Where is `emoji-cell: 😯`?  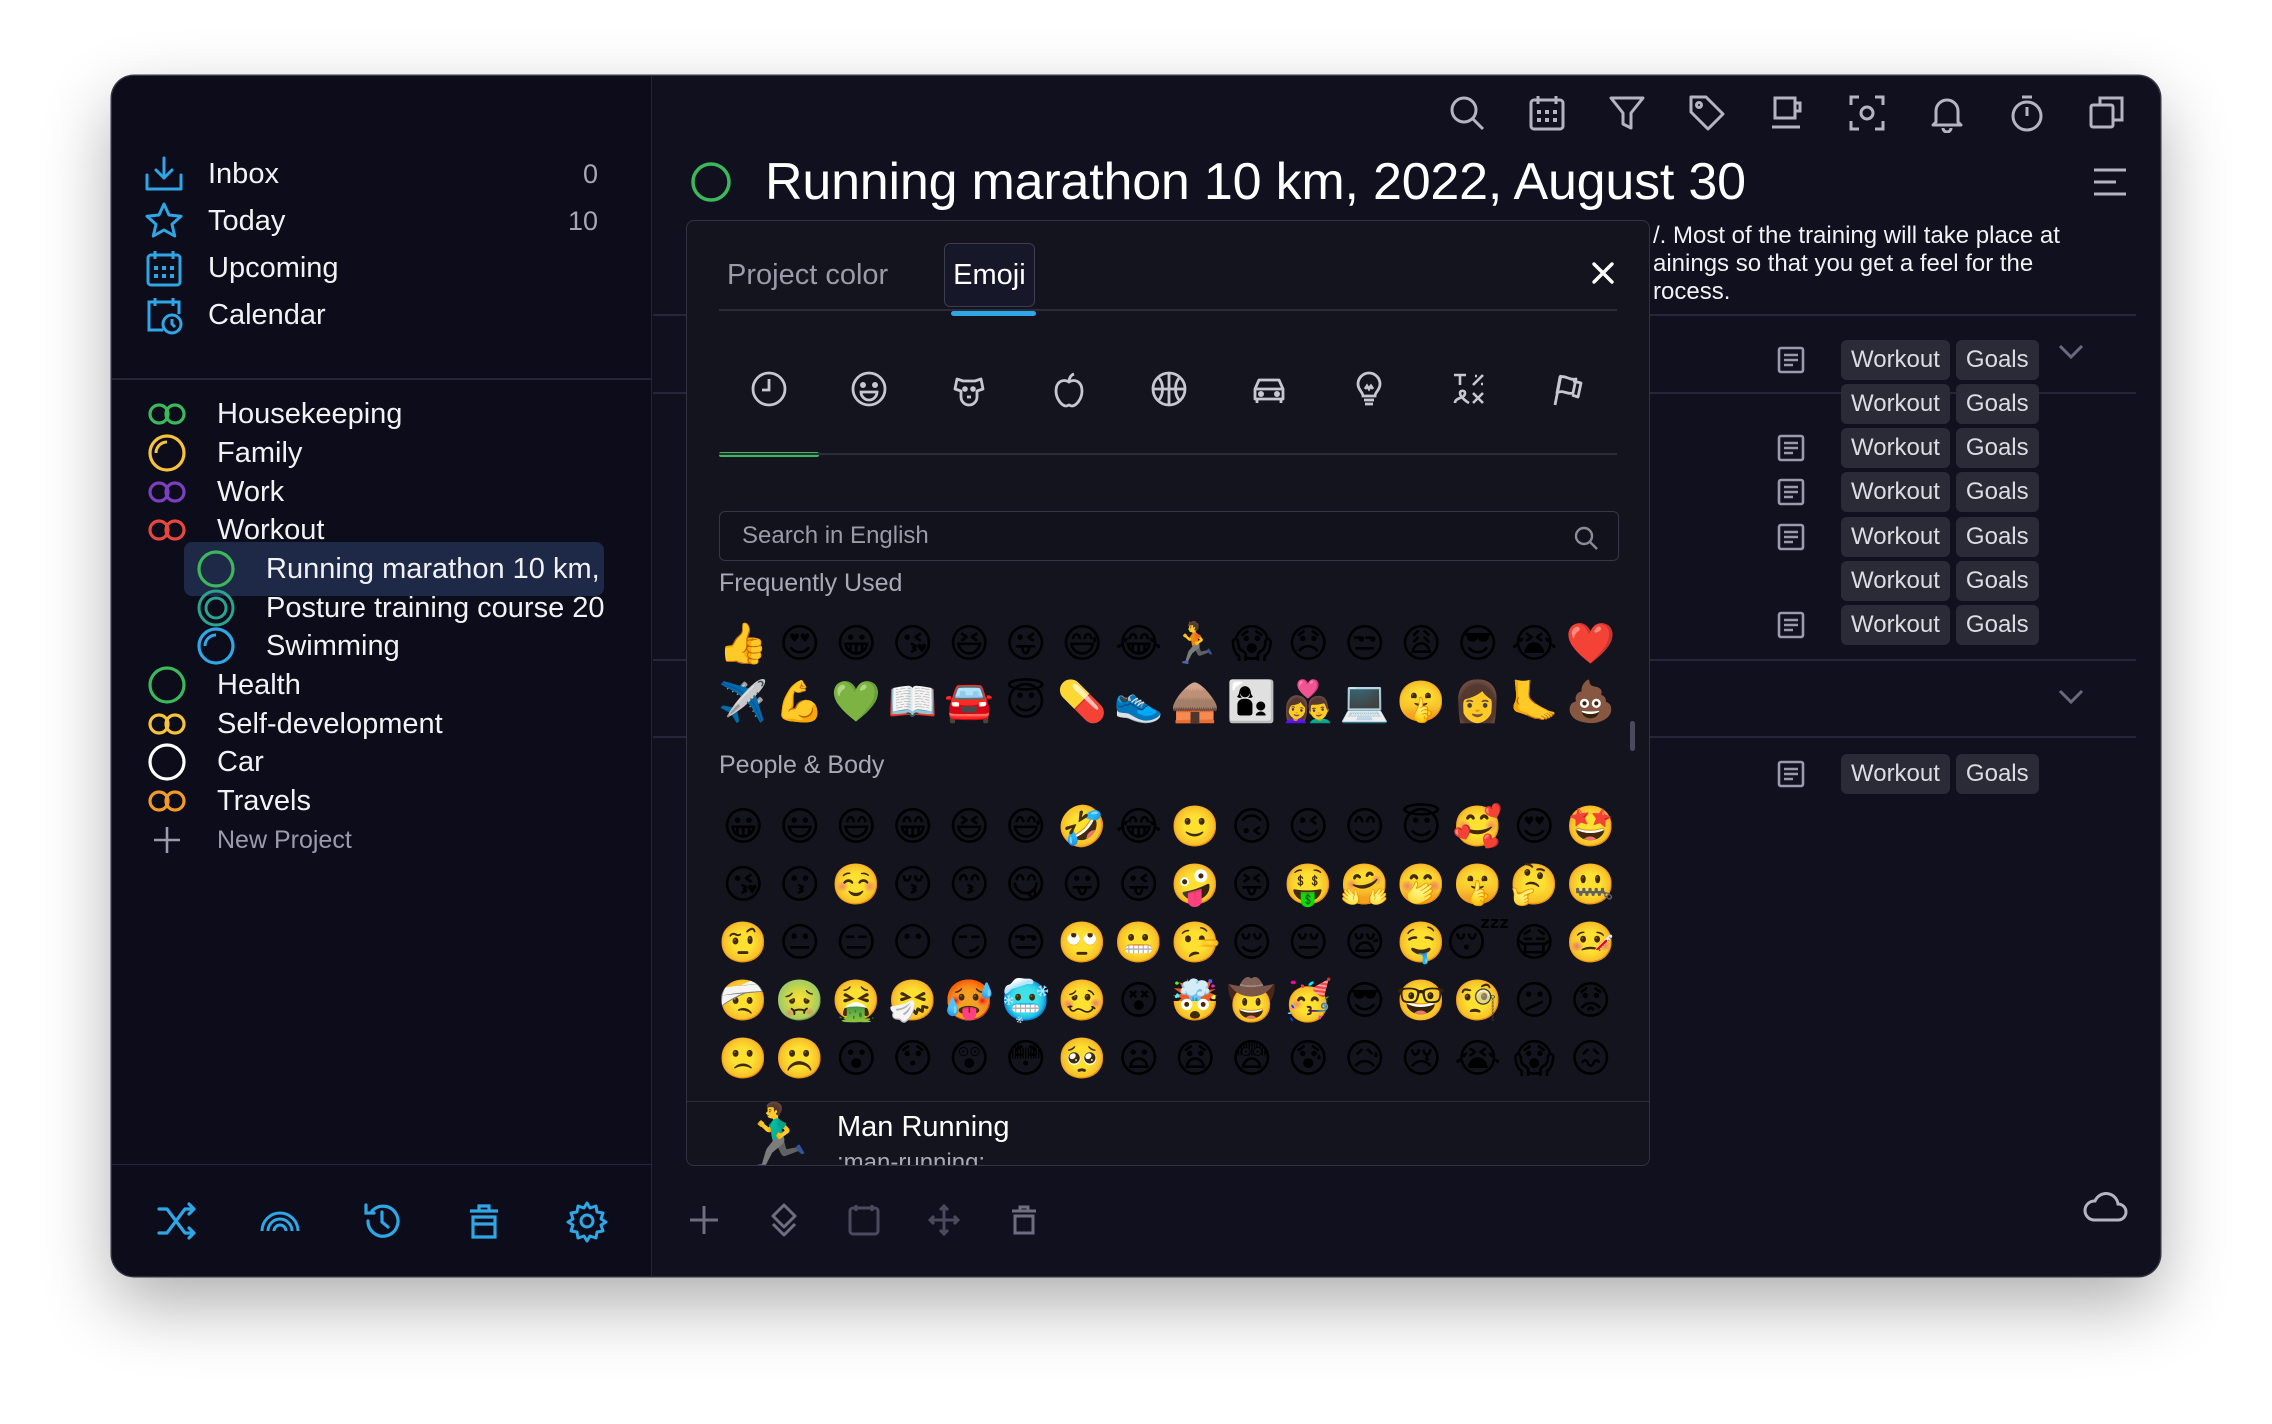 emoji-cell: 😯 is located at coordinates (913, 1059).